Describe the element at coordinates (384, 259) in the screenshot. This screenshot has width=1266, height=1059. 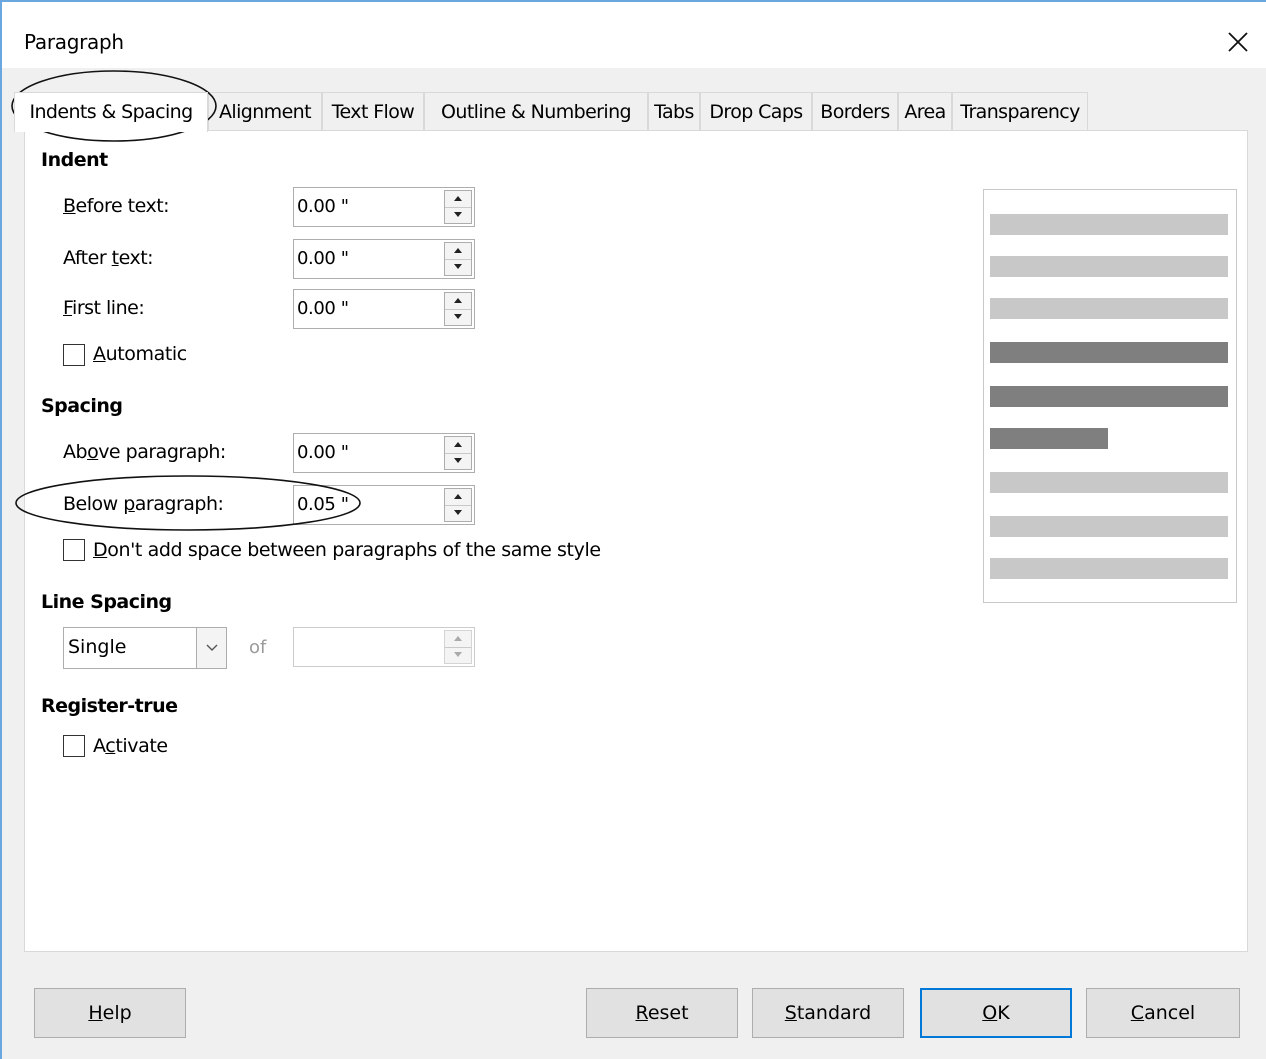
I see `after-text-spinbox: 0.00 "` at that location.